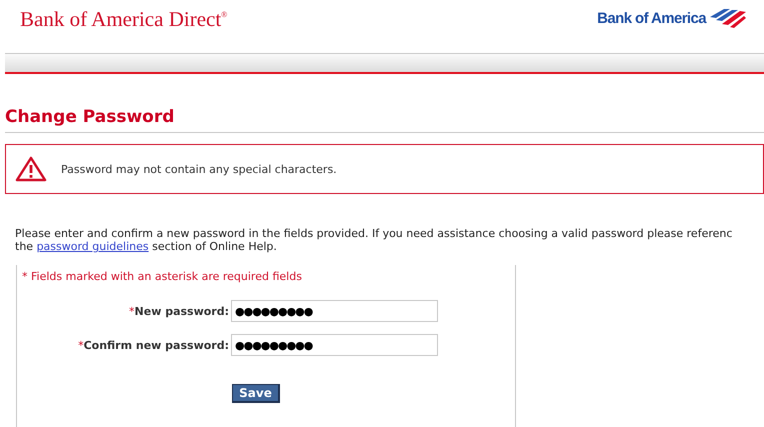 This screenshot has height=427, width=764. I want to click on field-label: *Confirm new password:, so click(153, 345).